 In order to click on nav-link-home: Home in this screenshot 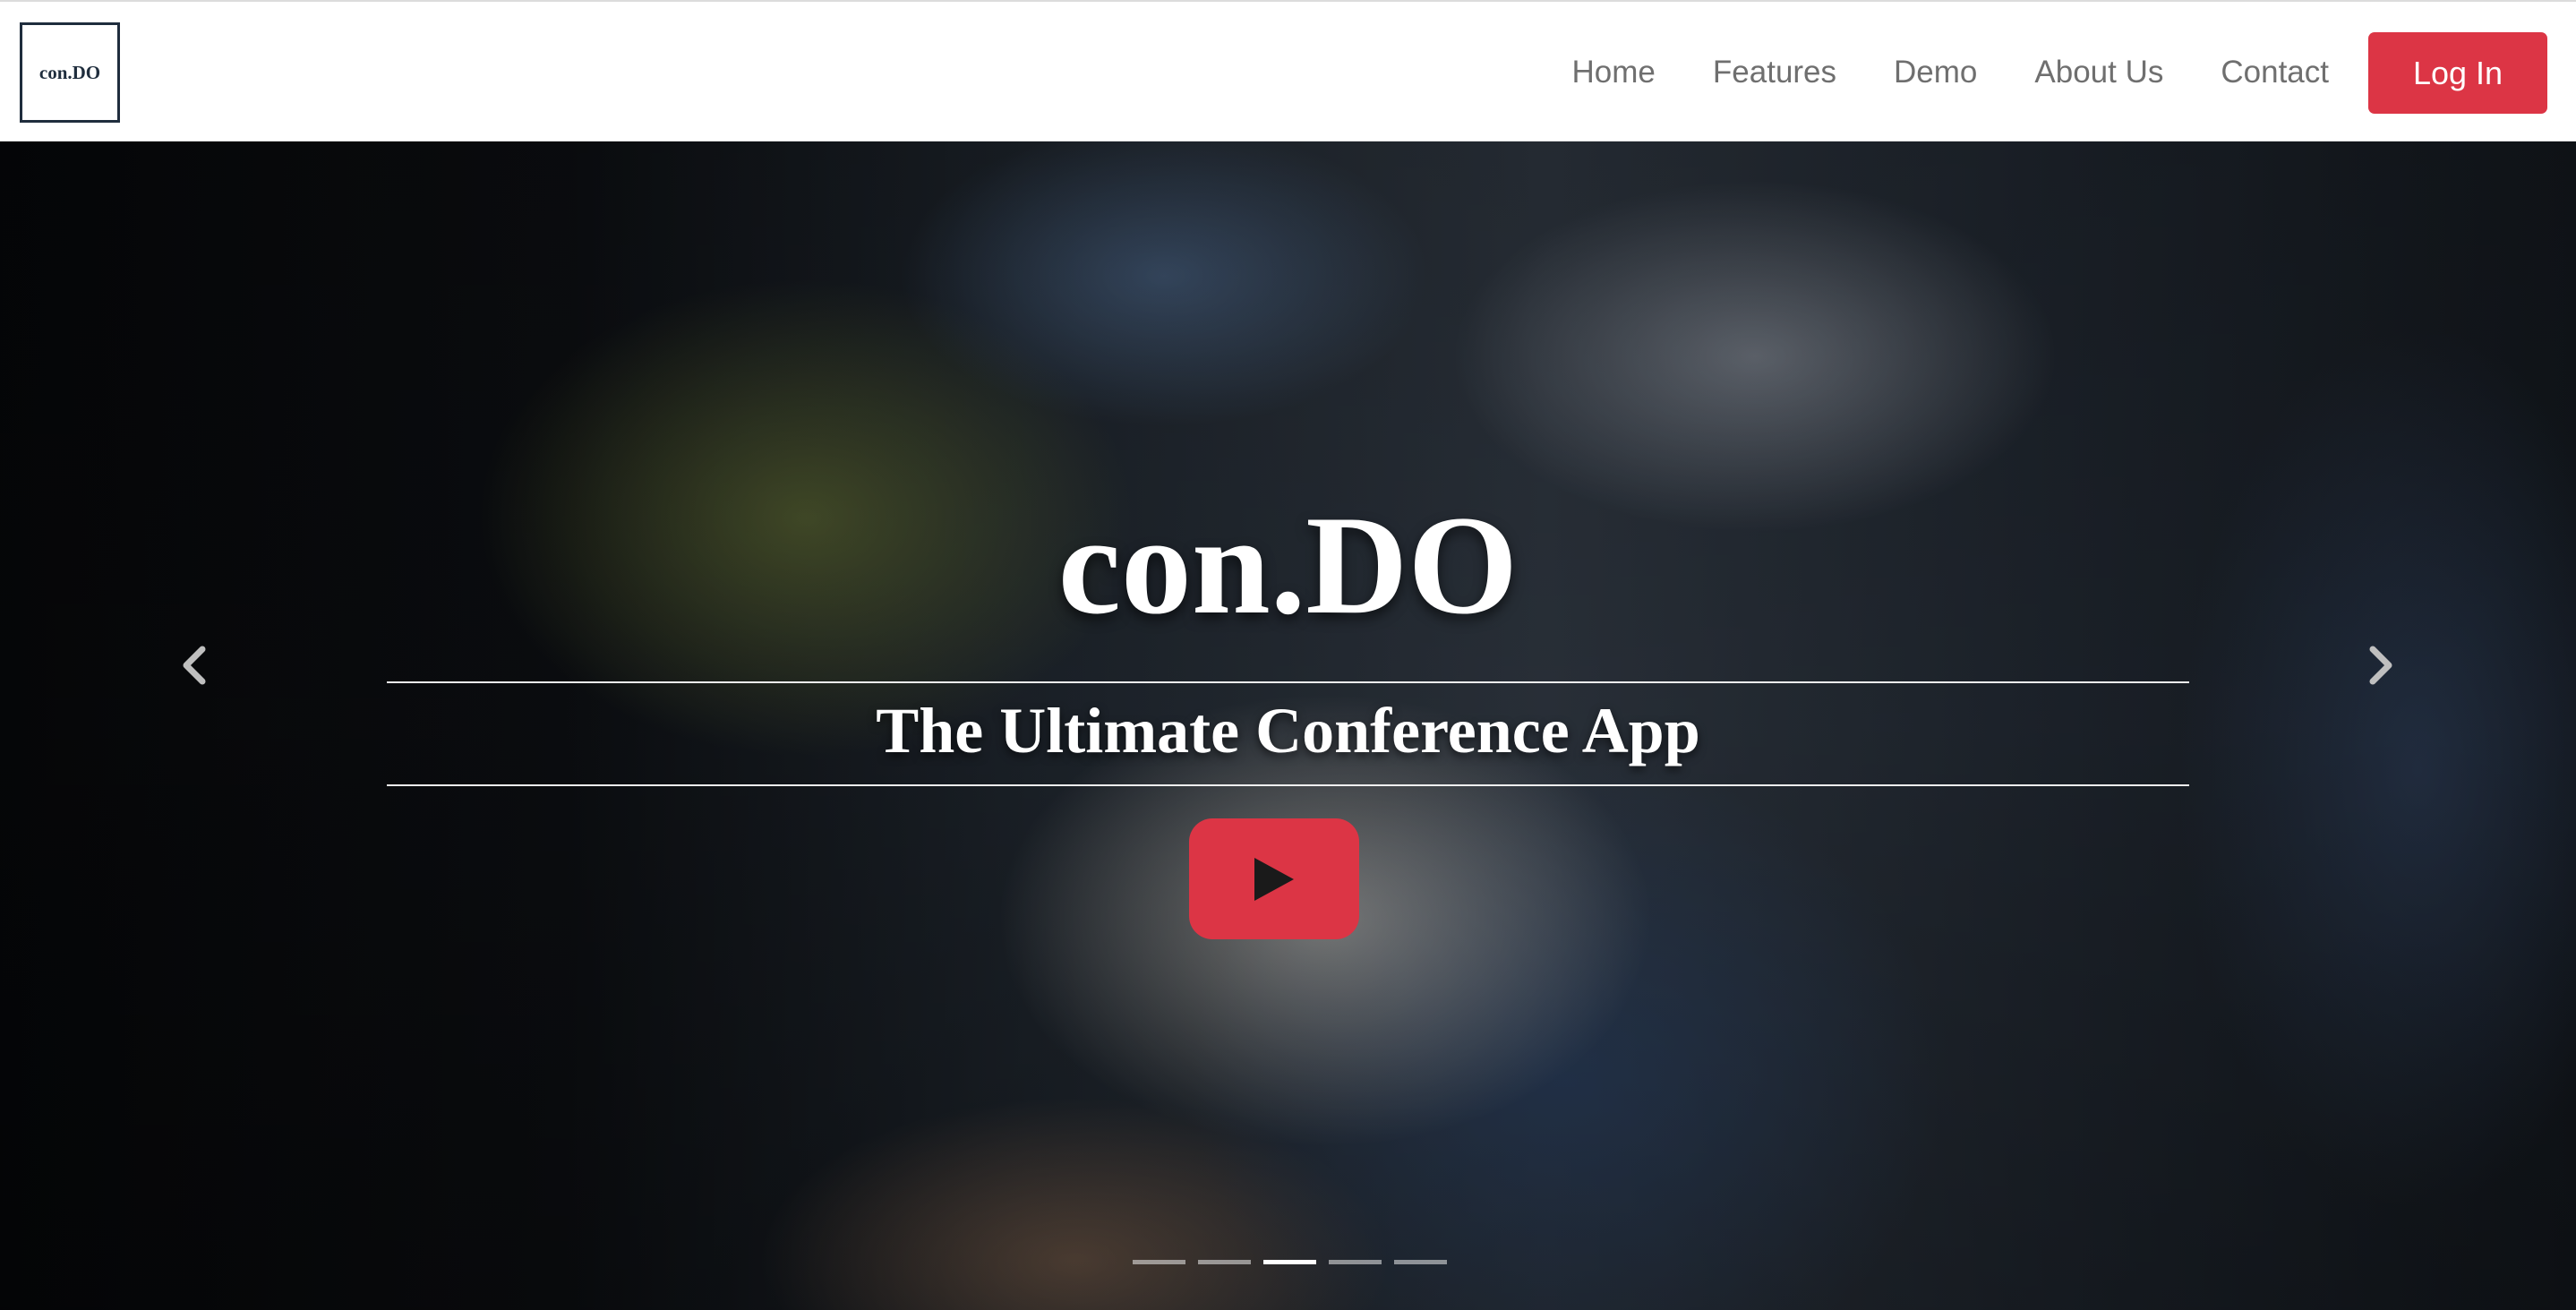, I will do `click(1614, 72)`.